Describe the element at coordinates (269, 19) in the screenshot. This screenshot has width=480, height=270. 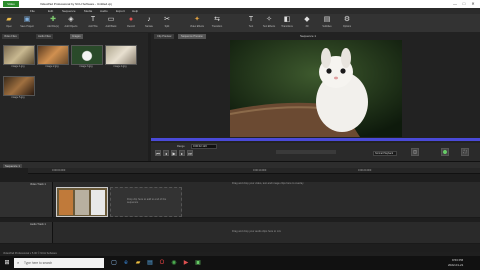
I see `text-effects-icon: ✧` at that location.